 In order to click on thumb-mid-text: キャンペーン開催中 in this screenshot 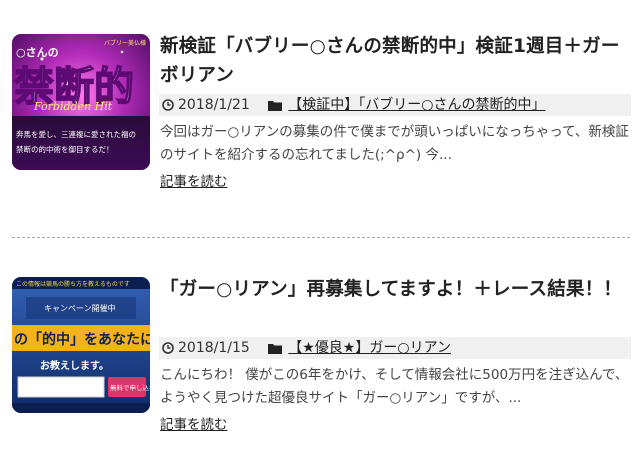, I will do `click(80, 308)`.